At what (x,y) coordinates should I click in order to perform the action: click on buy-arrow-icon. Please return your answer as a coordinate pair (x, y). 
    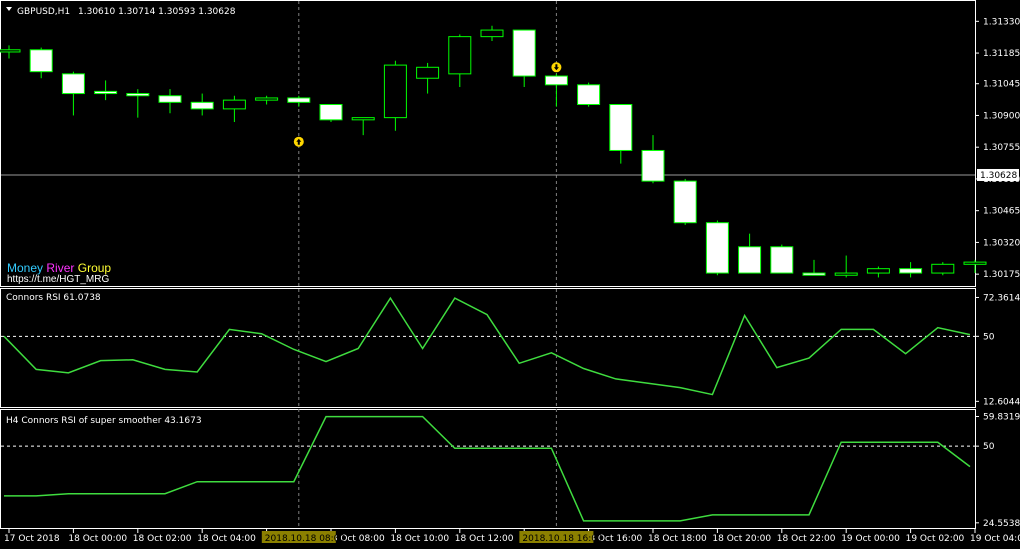
    Looking at the image, I should click on (298, 141).